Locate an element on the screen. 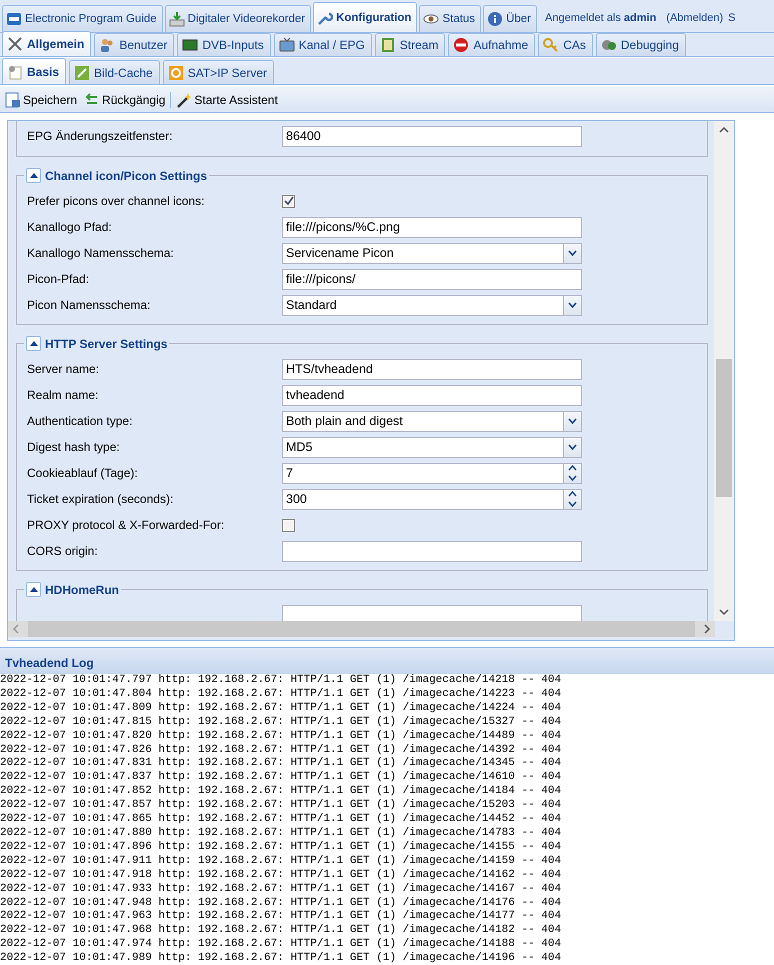 The image size is (774, 965). field-label: Kanallogo Pfad: is located at coordinates (70, 227).